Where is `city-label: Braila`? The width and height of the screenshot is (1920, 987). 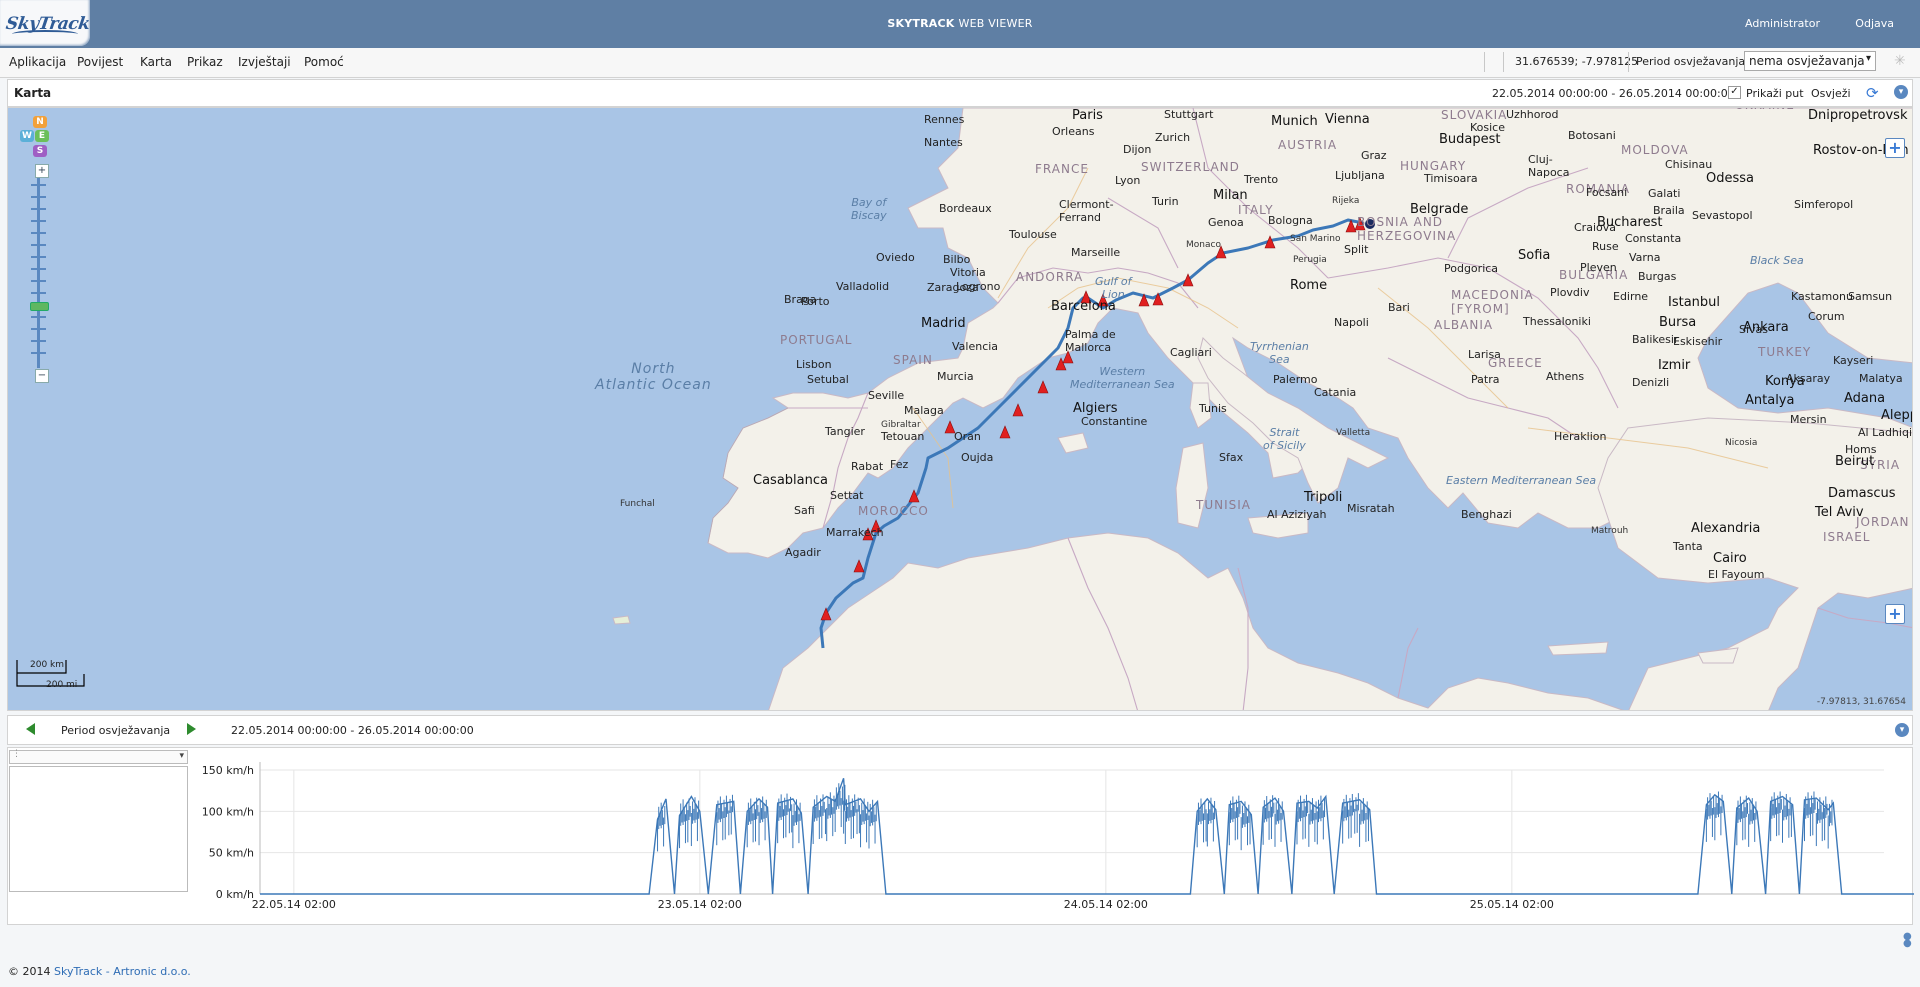
city-label: Braila is located at coordinates (1669, 210).